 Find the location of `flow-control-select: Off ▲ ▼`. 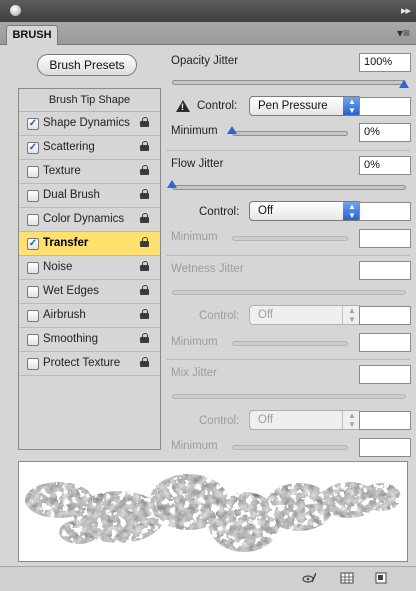

flow-control-select: Off ▲ ▼ is located at coordinates (305, 211).